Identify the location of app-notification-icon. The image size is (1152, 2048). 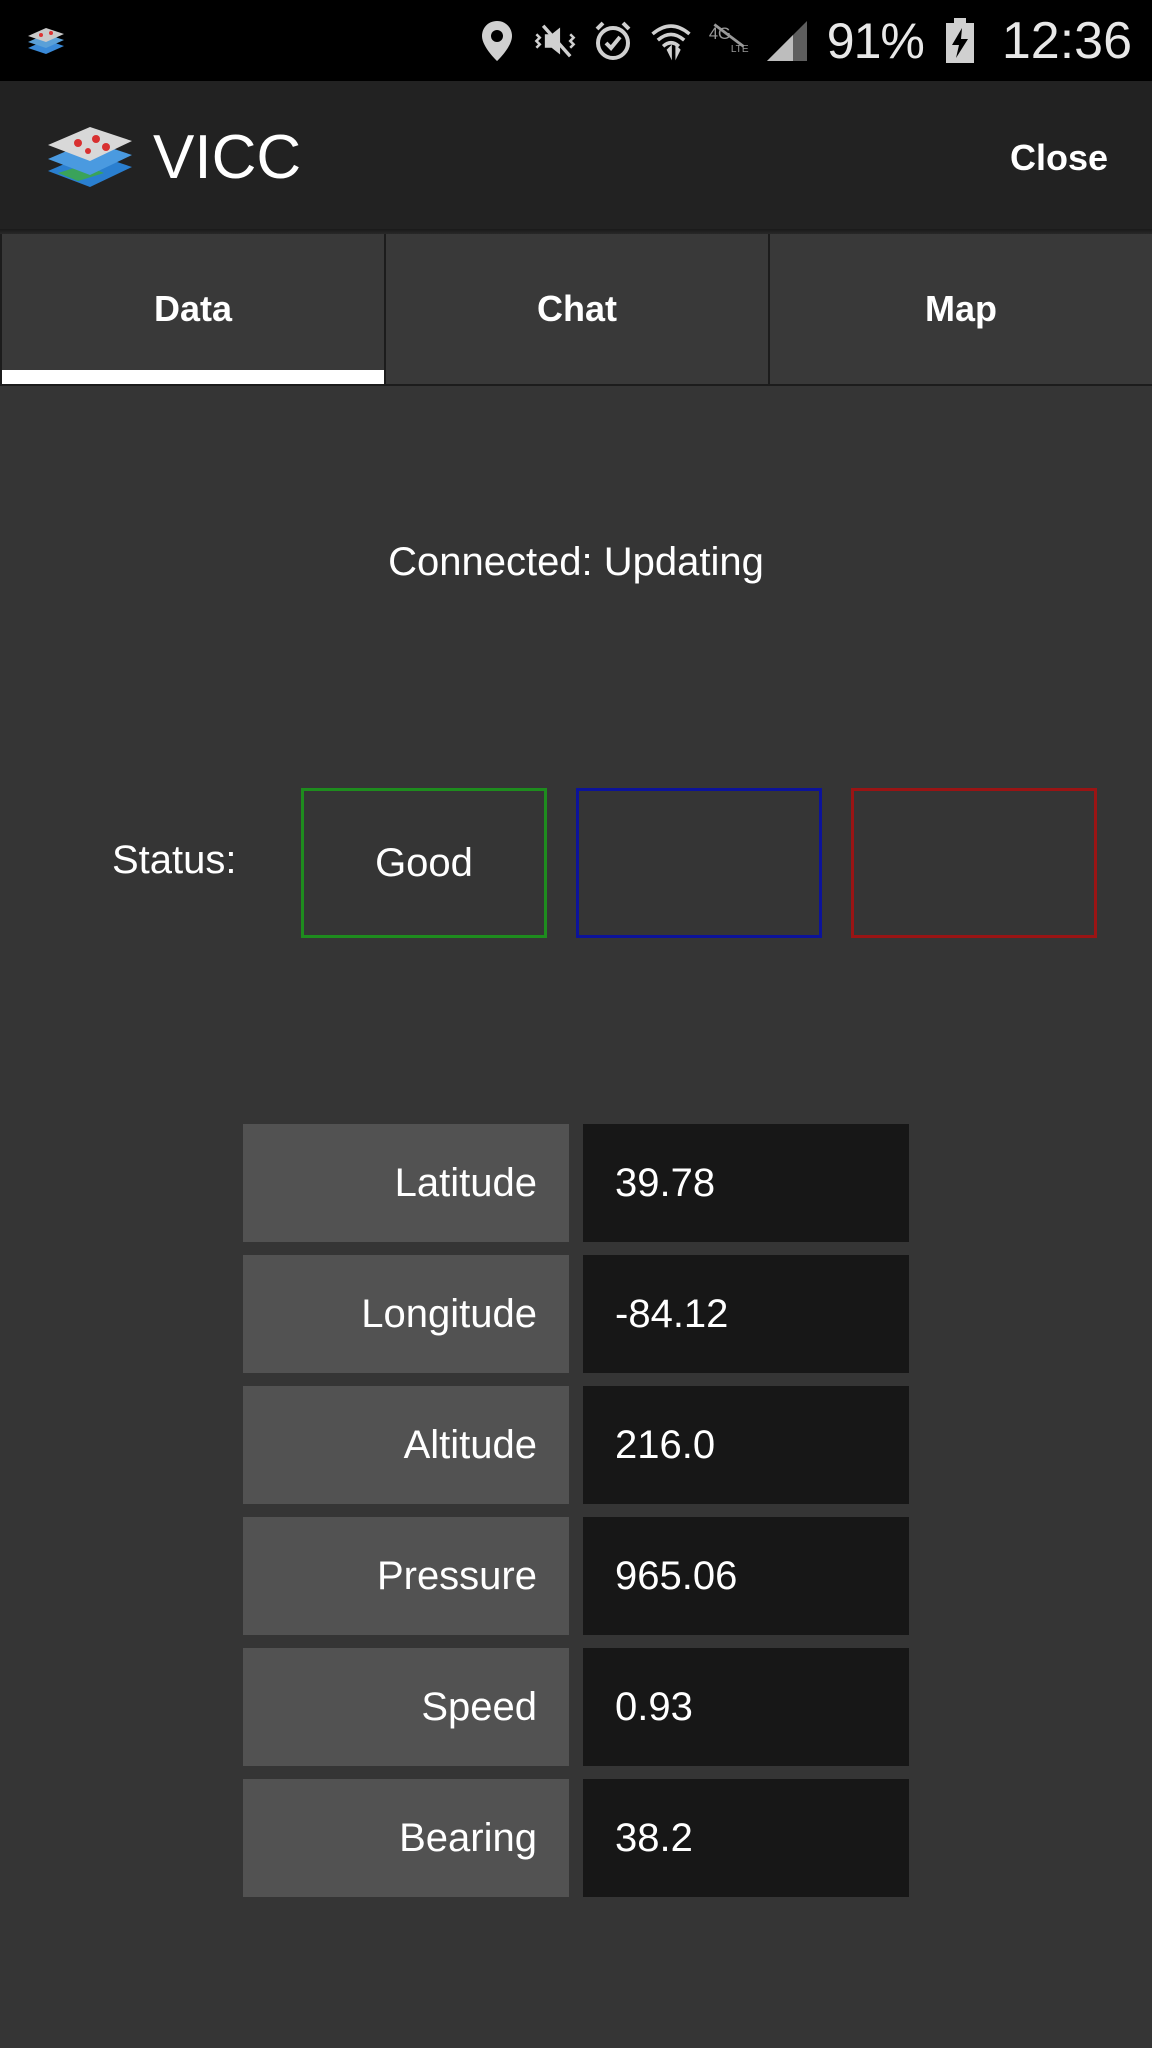
(46, 41).